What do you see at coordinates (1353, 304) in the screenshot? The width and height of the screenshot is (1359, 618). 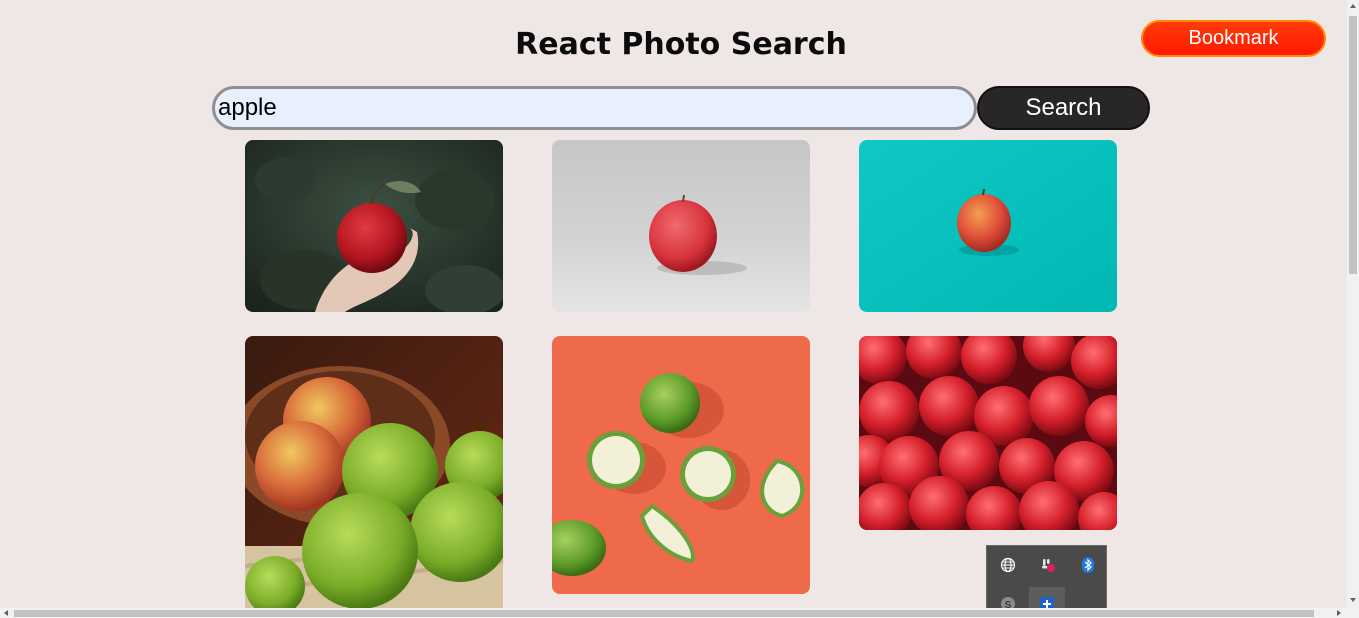 I see `vertical-scrollbar` at bounding box center [1353, 304].